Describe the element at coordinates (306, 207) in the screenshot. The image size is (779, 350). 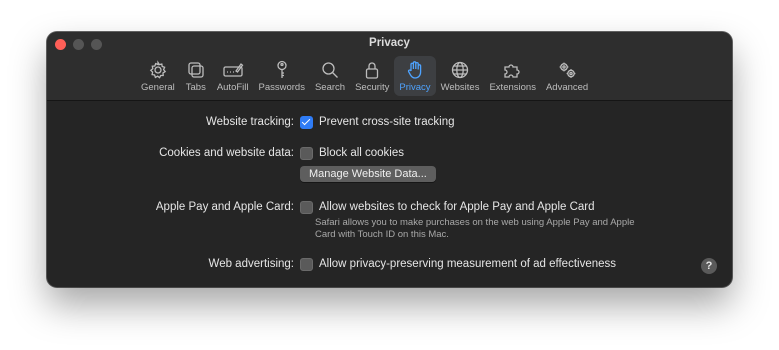
I see `applepay-checkbox` at that location.